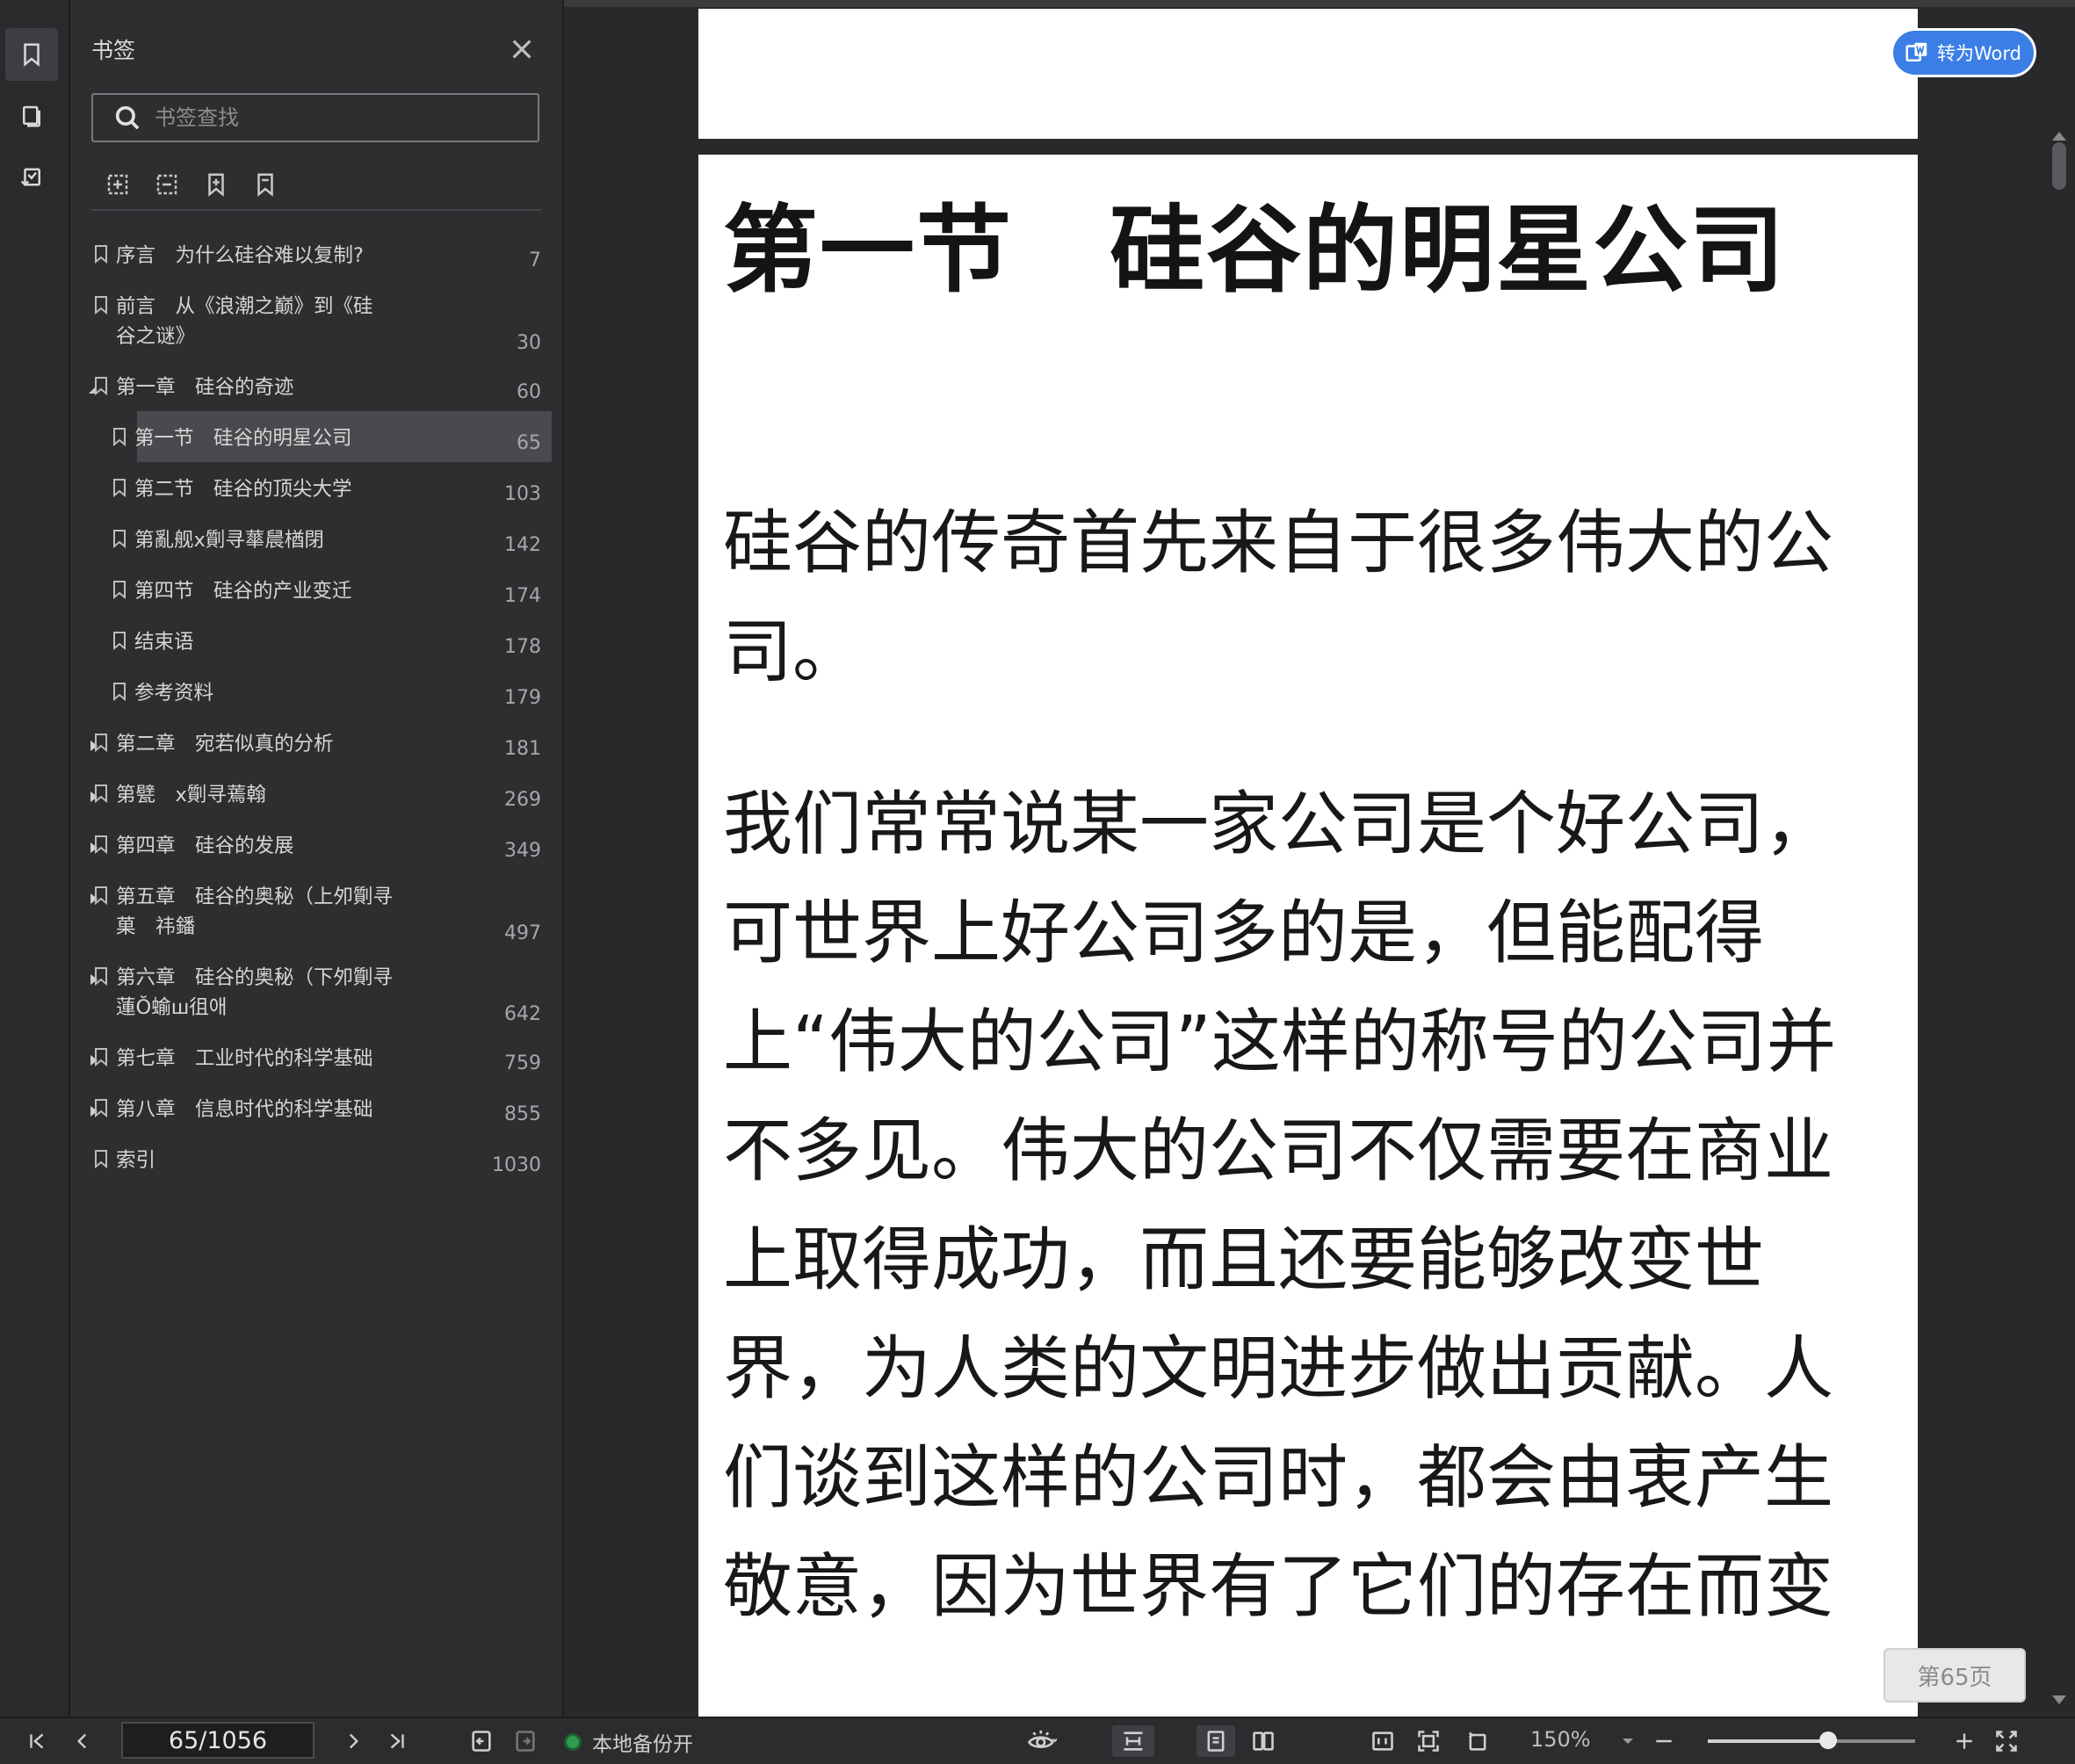  Describe the element at coordinates (127, 117) in the screenshot. I see `search-icon` at that location.